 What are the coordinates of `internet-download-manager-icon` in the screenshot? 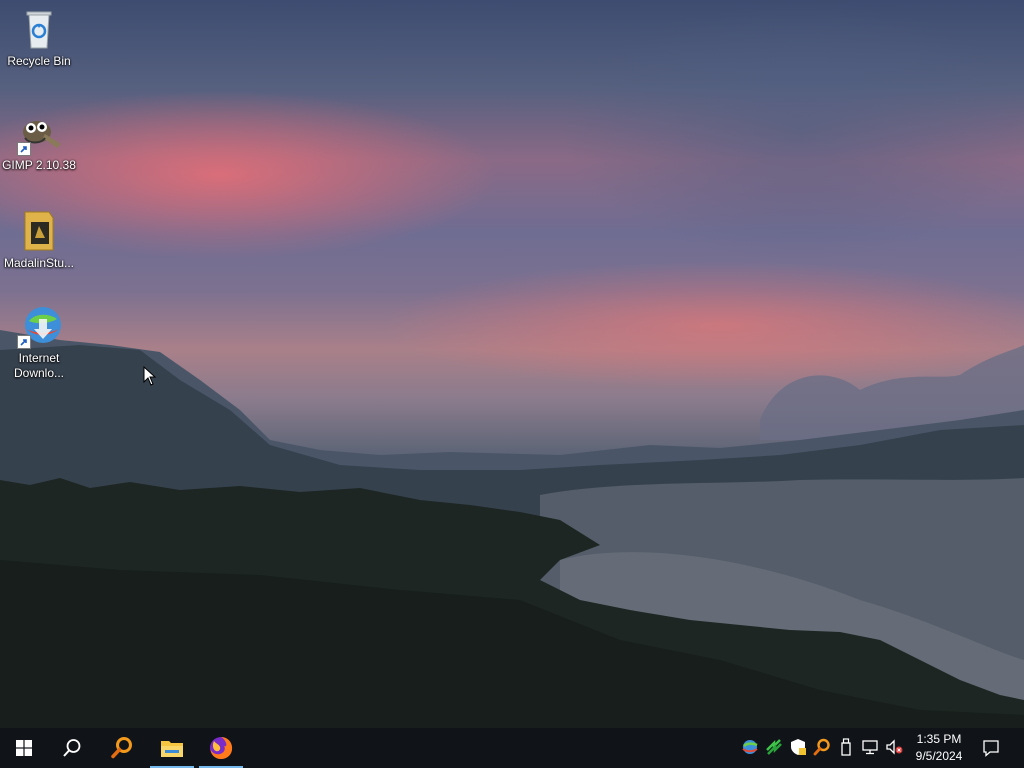 It's located at (39, 326).